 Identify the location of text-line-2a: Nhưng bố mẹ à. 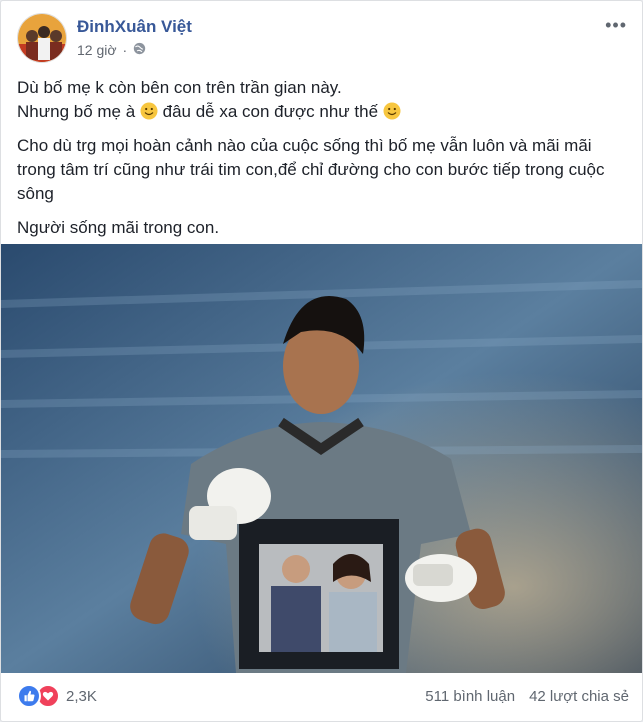
(76, 111).